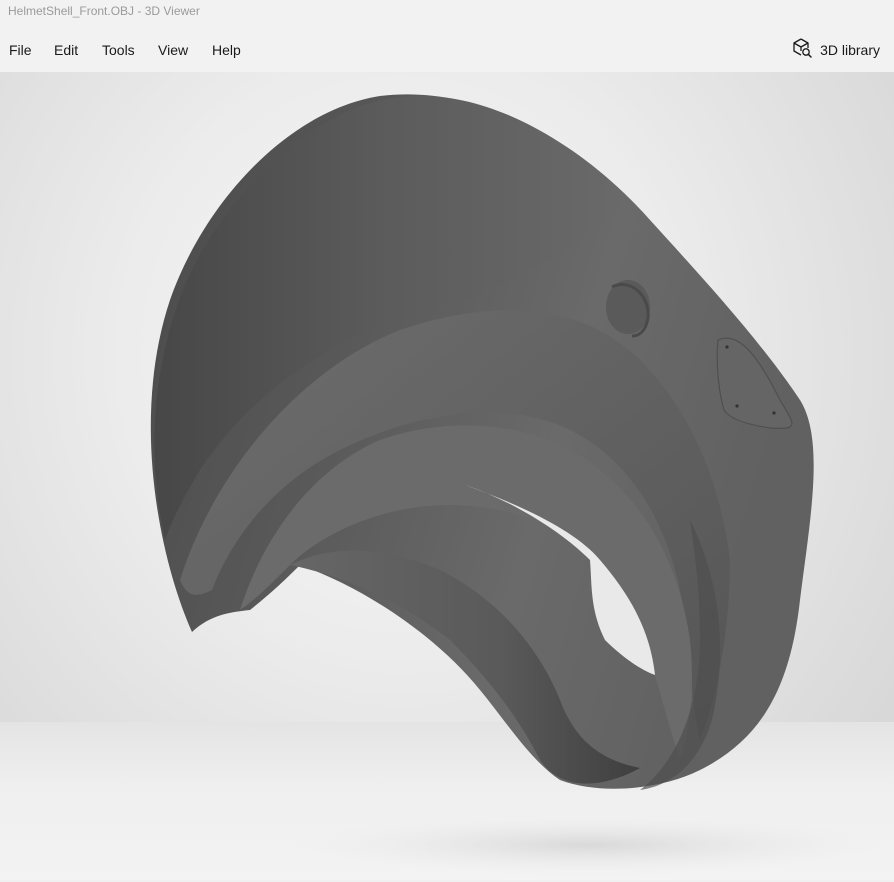 The image size is (894, 882). I want to click on 3d-library-button: 3D library, so click(835, 50).